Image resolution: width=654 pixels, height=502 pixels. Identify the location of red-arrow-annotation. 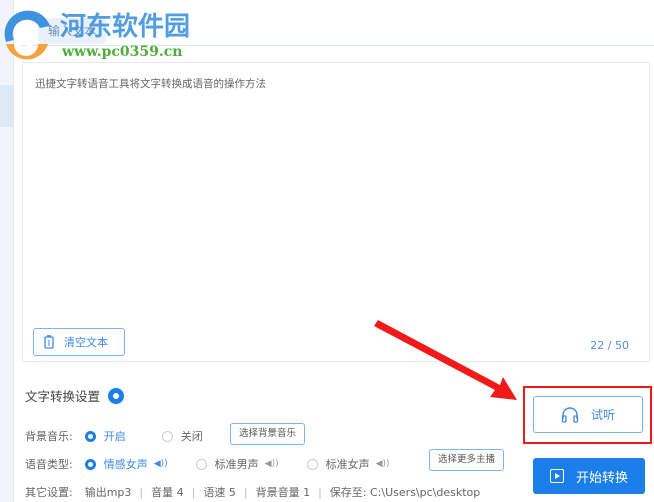
(445, 360).